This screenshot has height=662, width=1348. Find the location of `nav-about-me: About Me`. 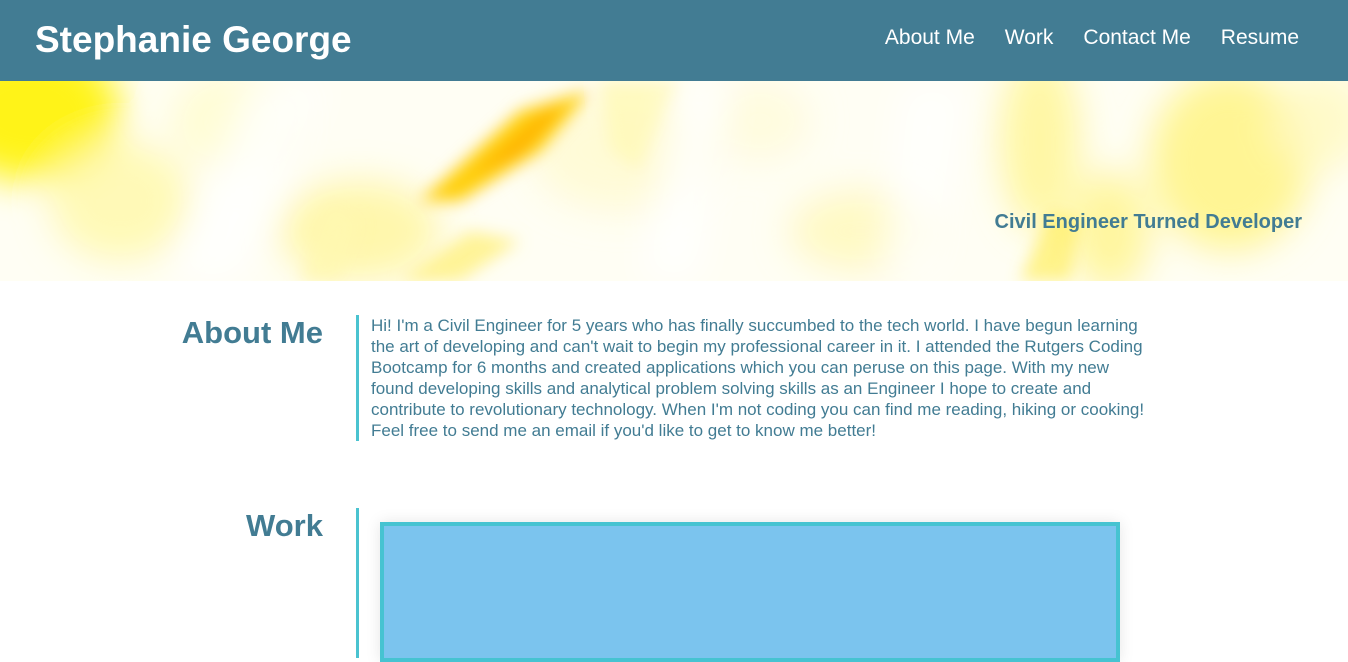

nav-about-me: About Me is located at coordinates (930, 38).